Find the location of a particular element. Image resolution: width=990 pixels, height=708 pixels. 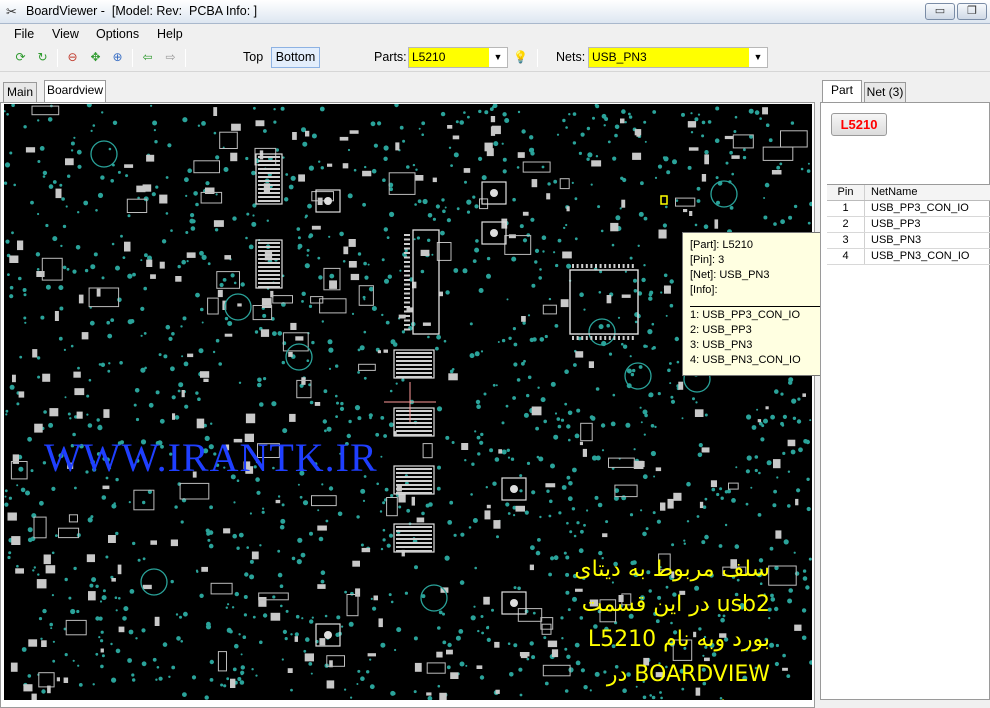

back-arrow-icon: ⇦ is located at coordinates (147, 57).